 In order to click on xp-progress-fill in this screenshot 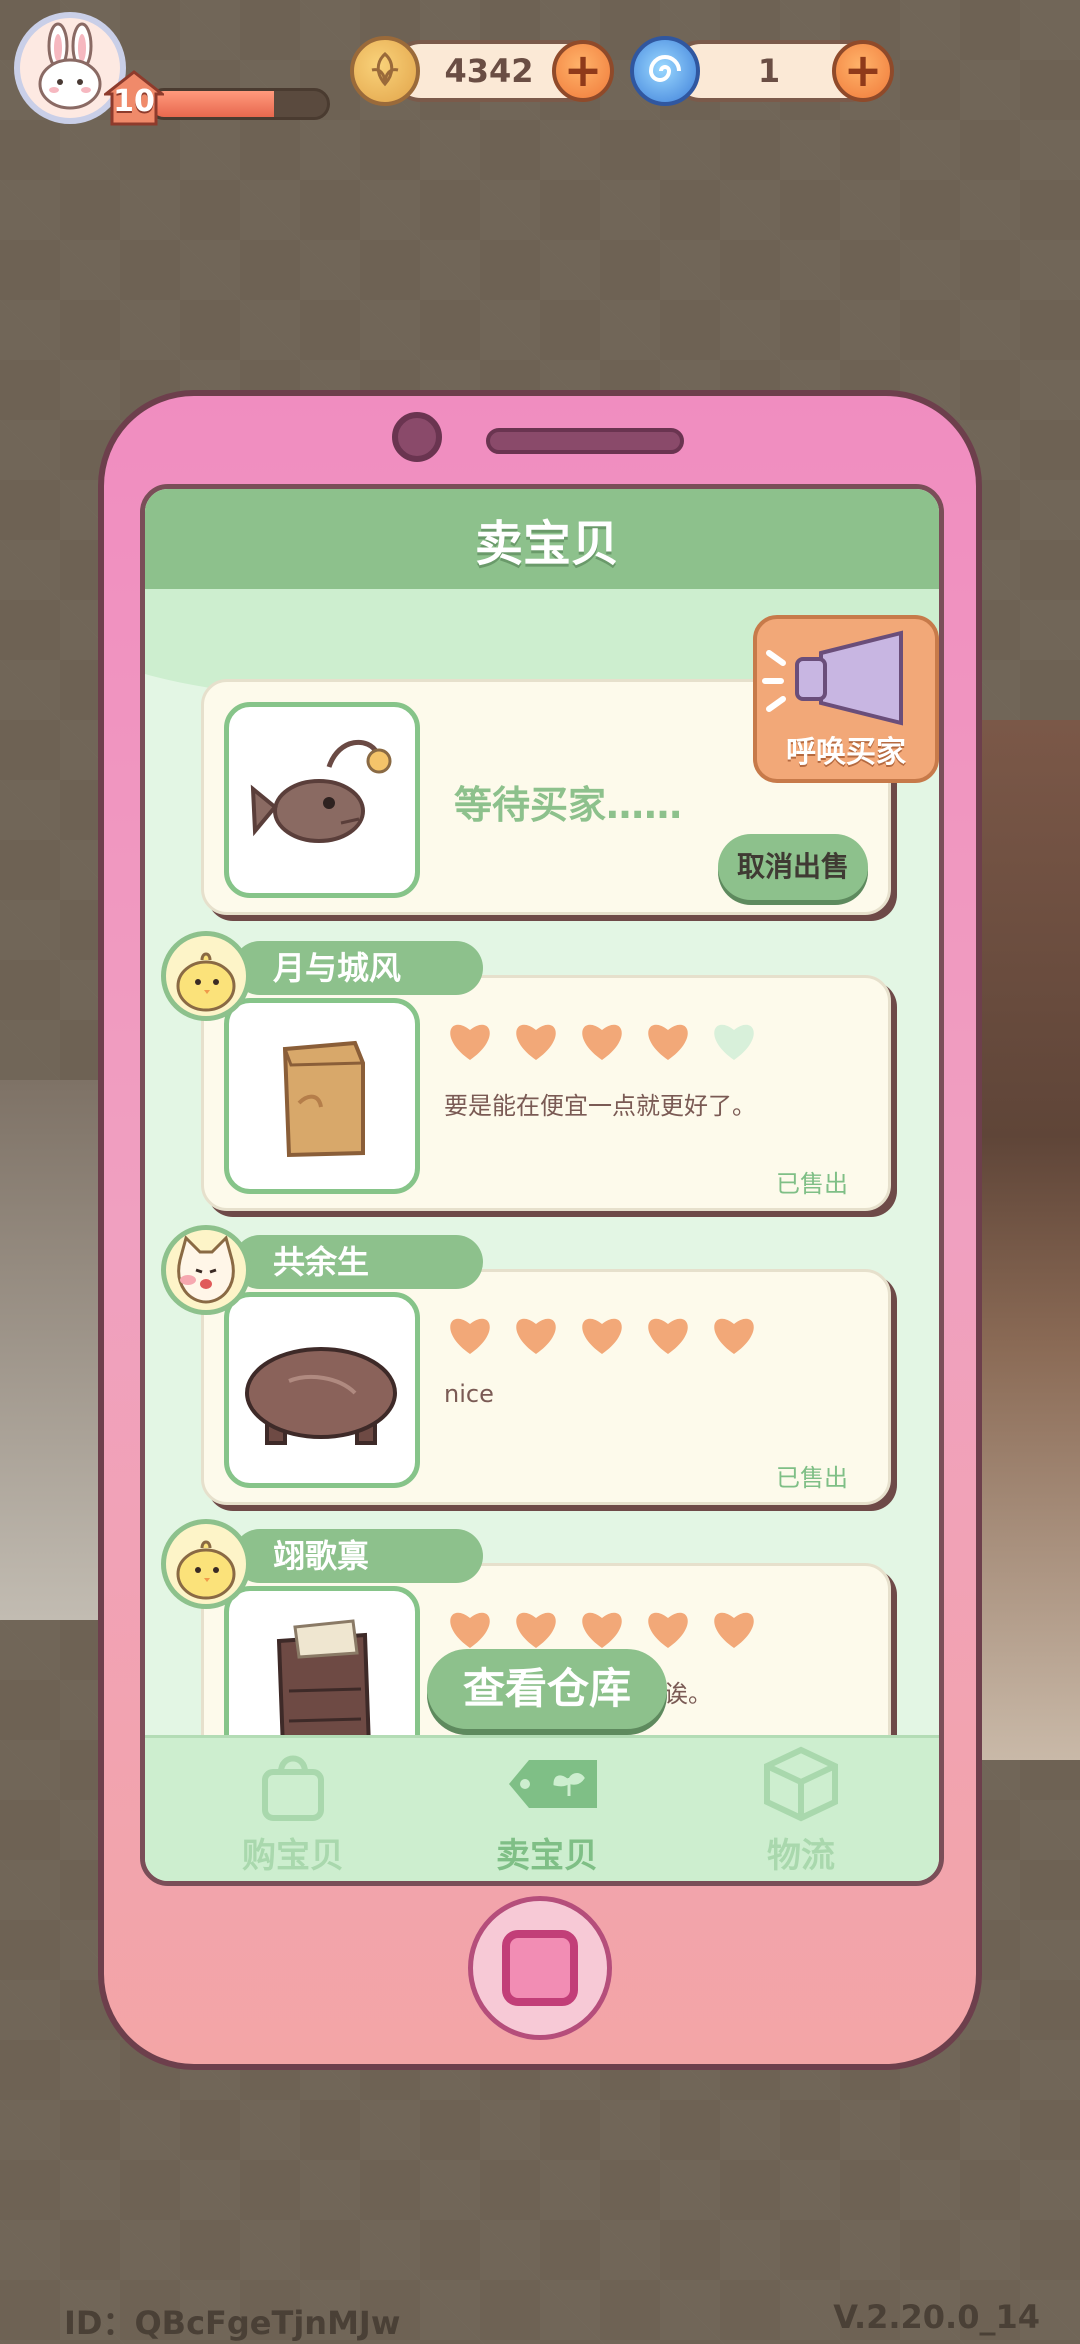, I will do `click(213, 104)`.